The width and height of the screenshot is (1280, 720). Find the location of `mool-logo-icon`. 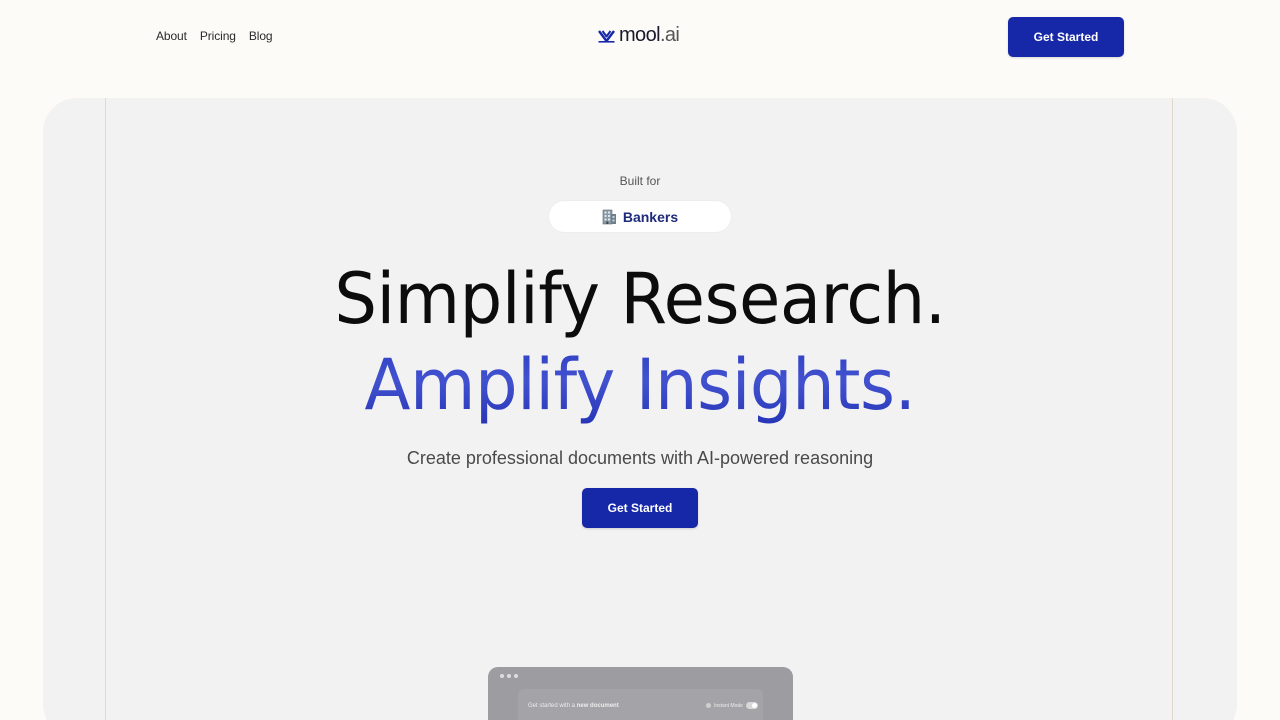

mool-logo-icon is located at coordinates (606, 36).